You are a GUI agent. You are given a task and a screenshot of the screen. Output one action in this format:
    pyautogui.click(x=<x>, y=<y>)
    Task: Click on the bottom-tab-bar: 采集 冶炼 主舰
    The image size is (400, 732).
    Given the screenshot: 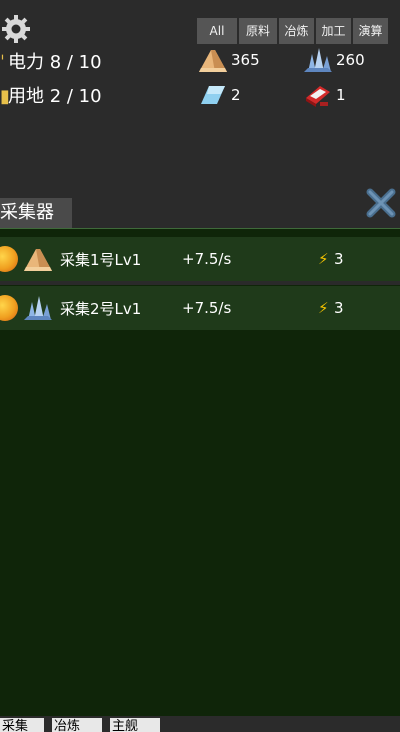 What is the action you would take?
    pyautogui.click(x=200, y=724)
    